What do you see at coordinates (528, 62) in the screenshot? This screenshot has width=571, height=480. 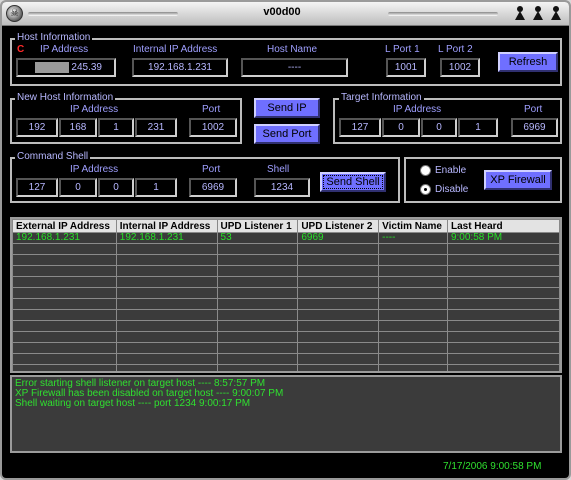 I see `refresh-button: Refresh` at bounding box center [528, 62].